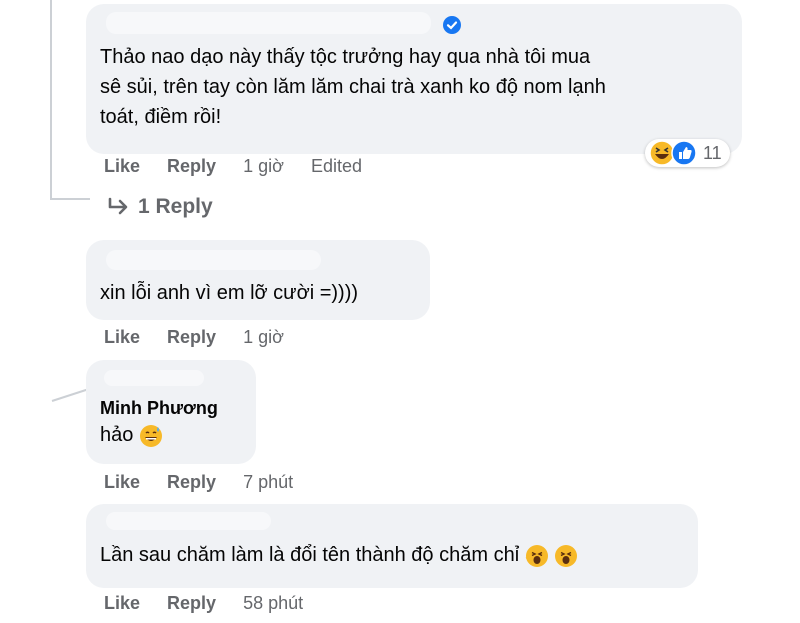 The width and height of the screenshot is (800, 623). Describe the element at coordinates (175, 206) in the screenshot. I see `replies-count: 1 Reply` at that location.